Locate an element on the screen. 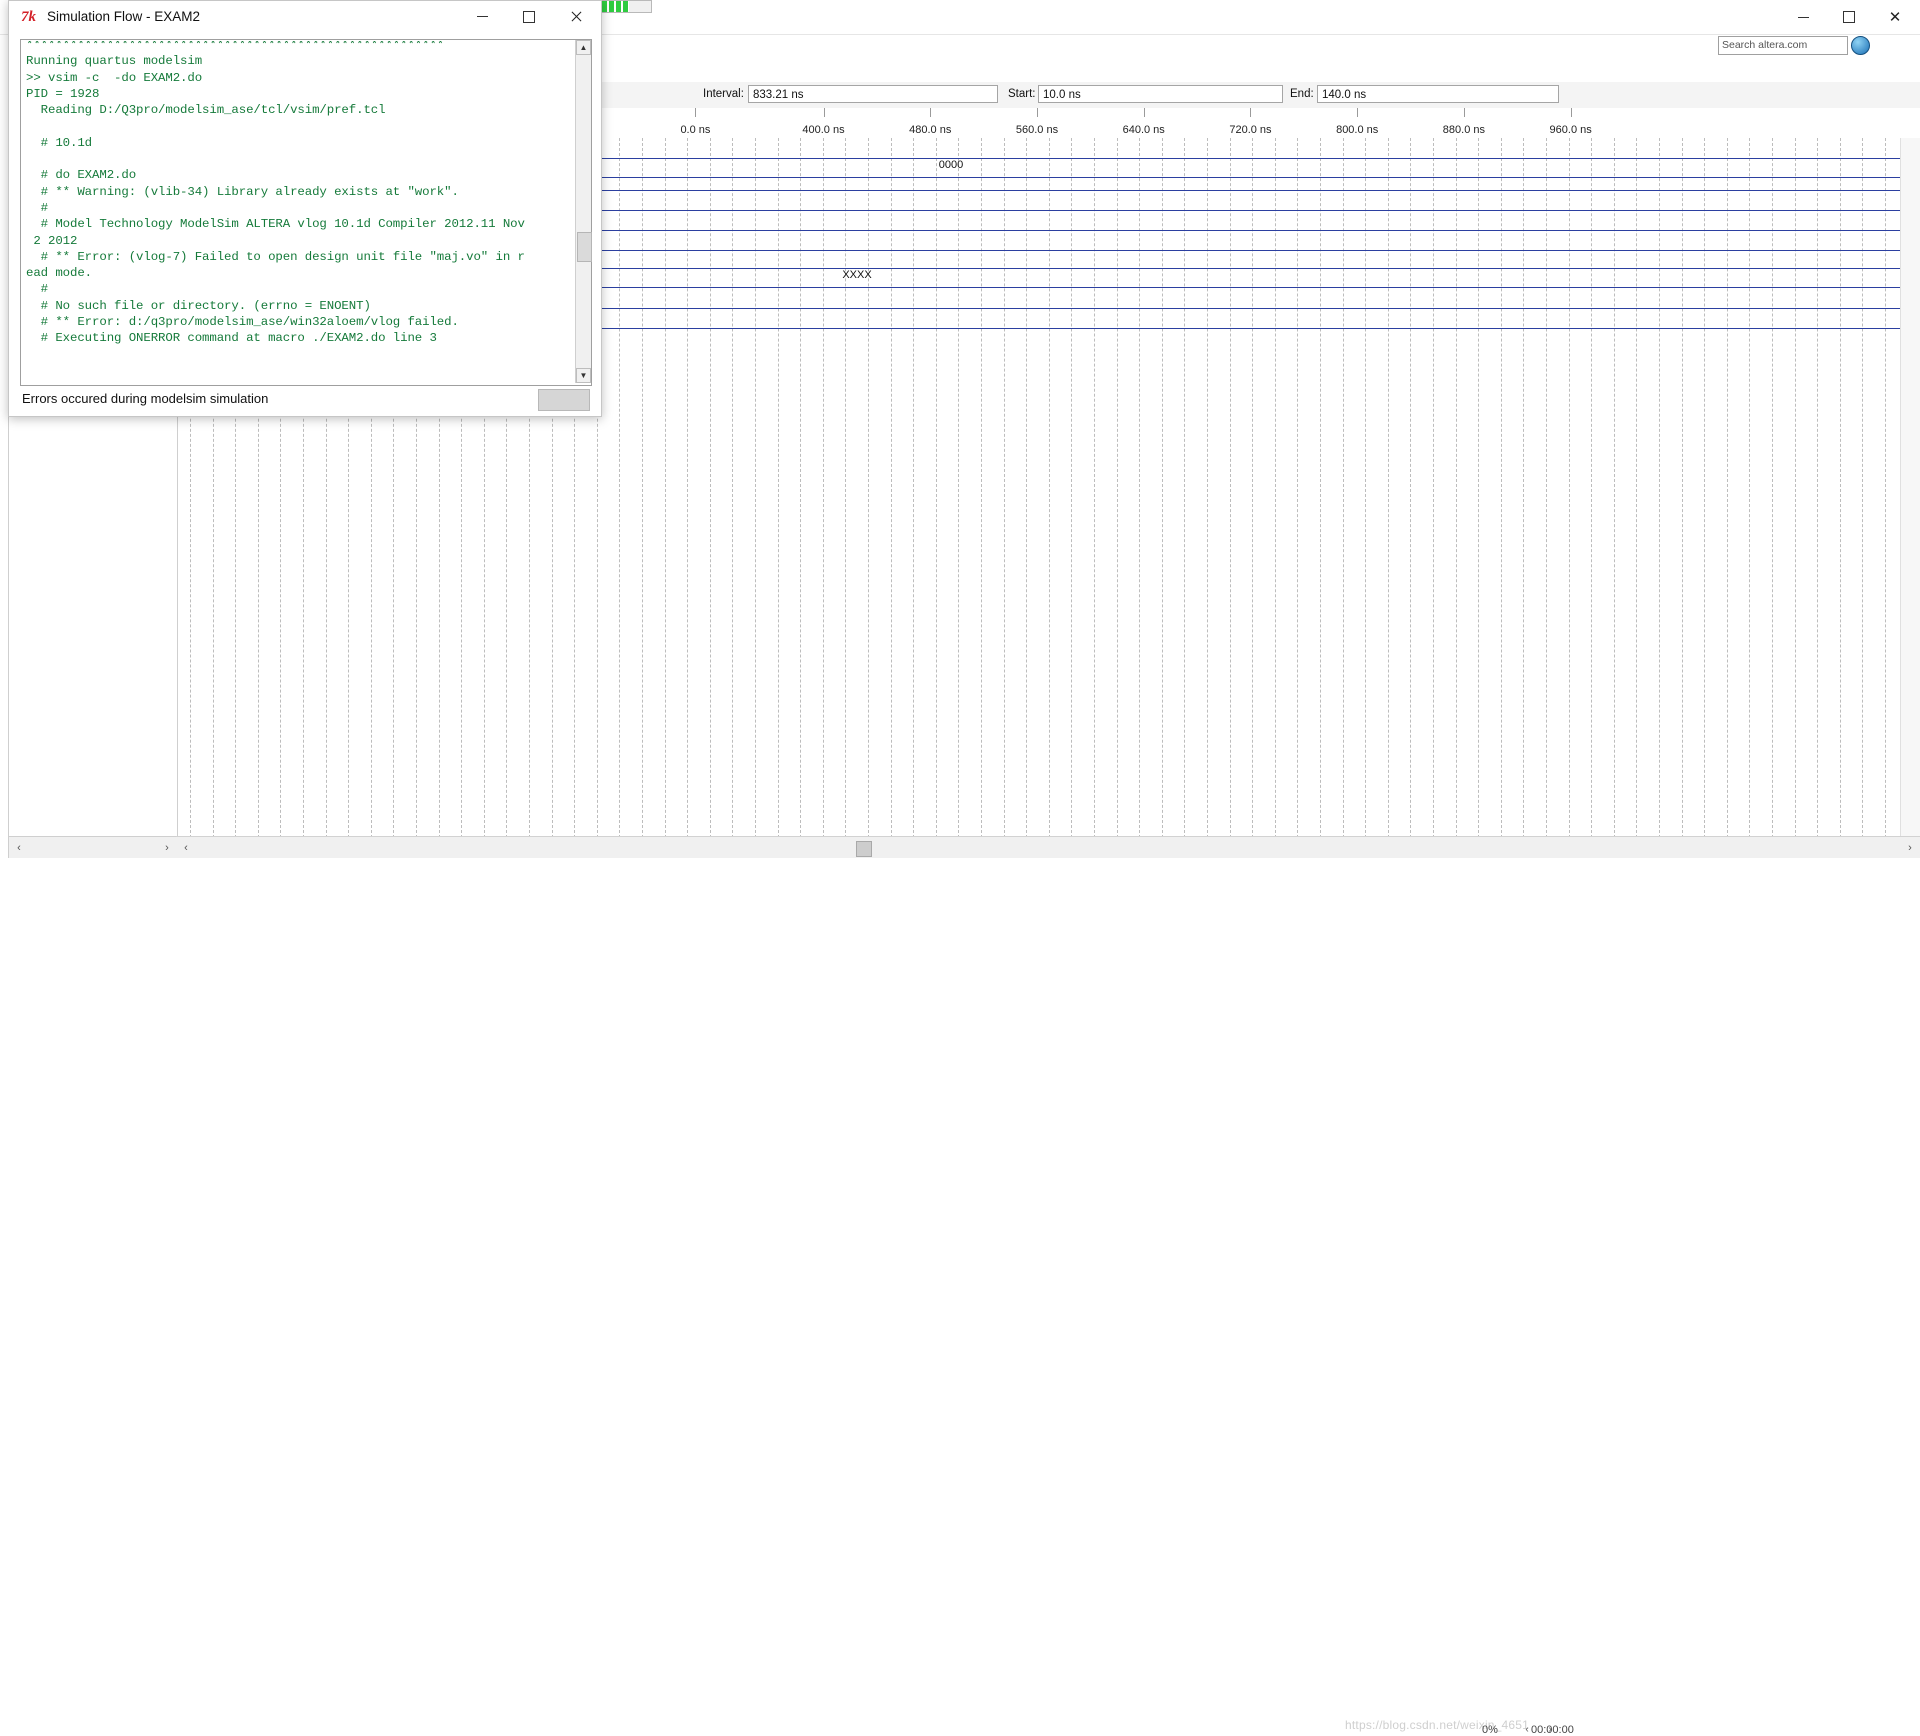  ruler-tick-label: 400.0 ns is located at coordinates (823, 130).